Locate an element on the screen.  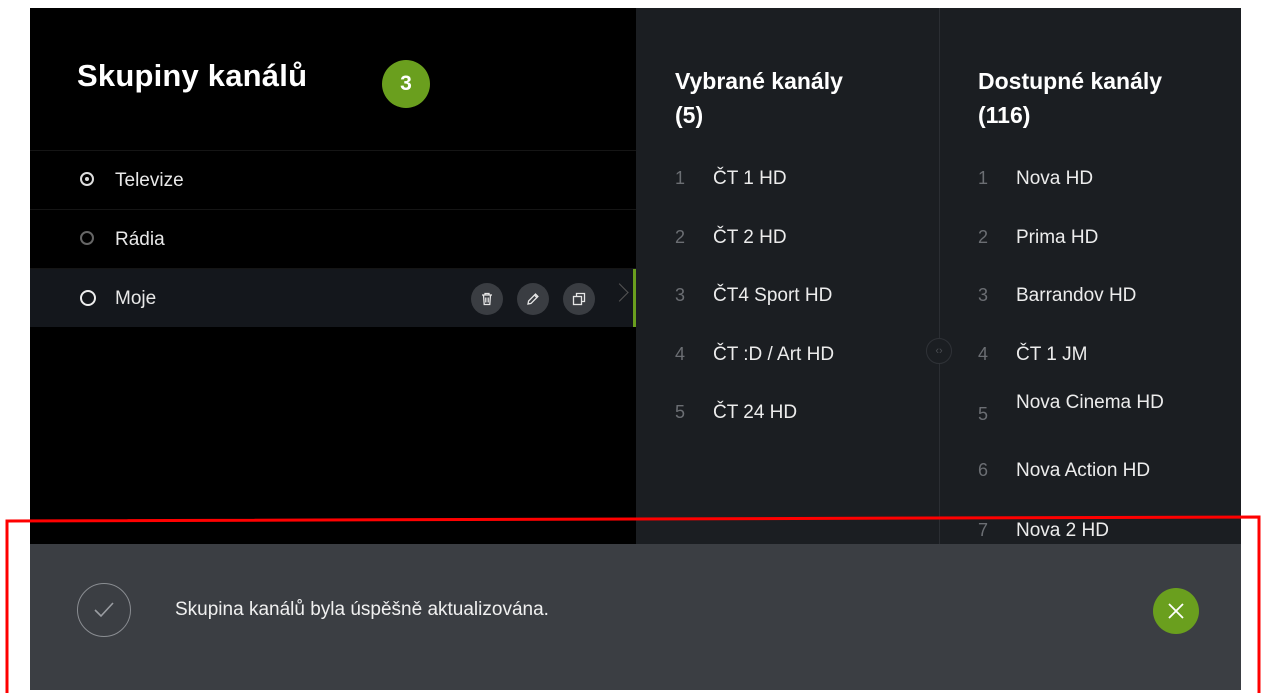
trash-icon is located at coordinates (487, 299).